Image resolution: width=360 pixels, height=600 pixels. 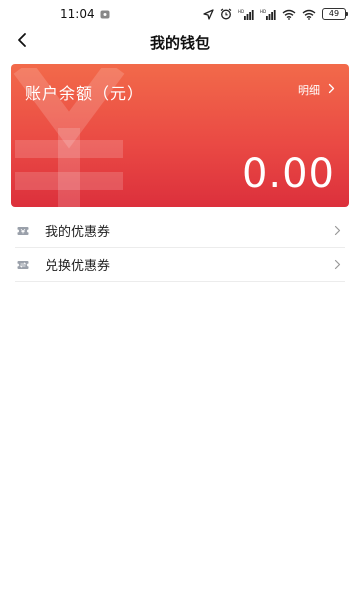 I want to click on page-title: 我的钱包, so click(x=179, y=42).